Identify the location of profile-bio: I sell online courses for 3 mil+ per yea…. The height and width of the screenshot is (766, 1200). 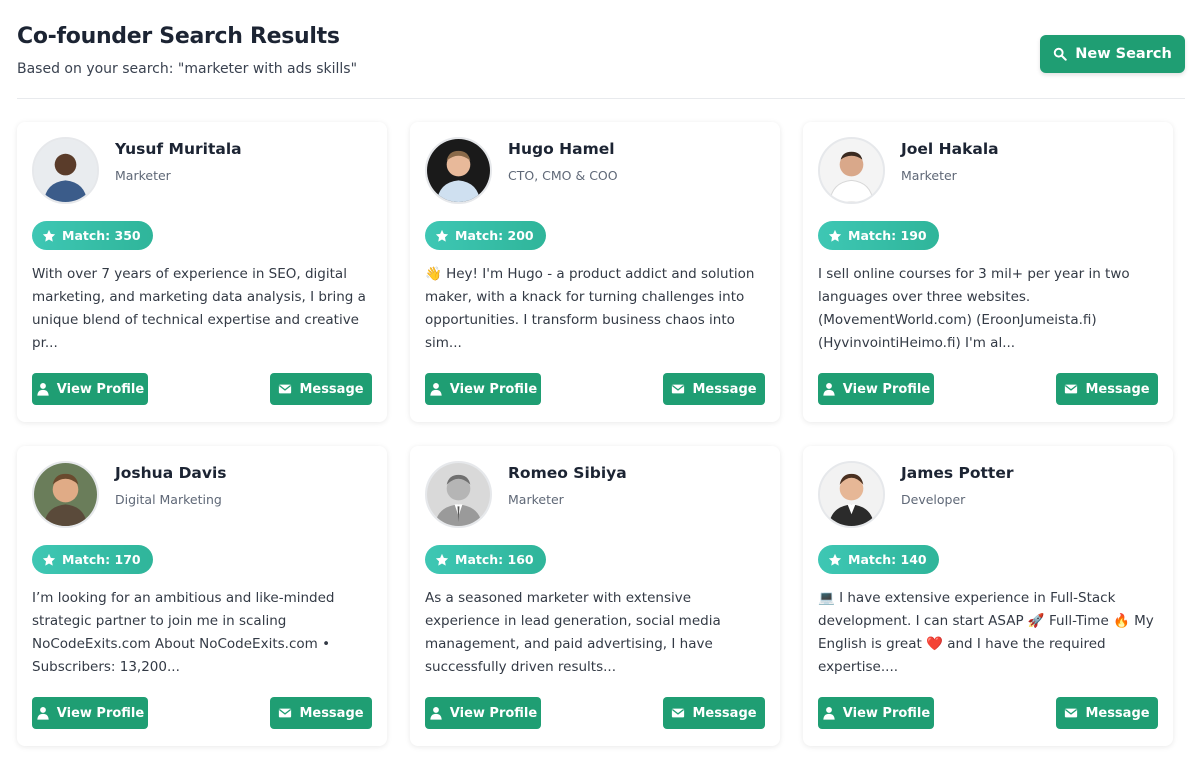
(974, 308).